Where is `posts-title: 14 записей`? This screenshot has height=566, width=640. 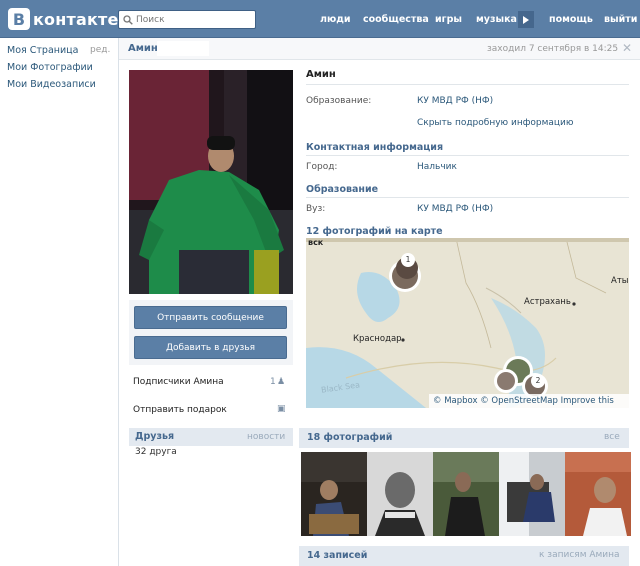
posts-title: 14 записей is located at coordinates (337, 555).